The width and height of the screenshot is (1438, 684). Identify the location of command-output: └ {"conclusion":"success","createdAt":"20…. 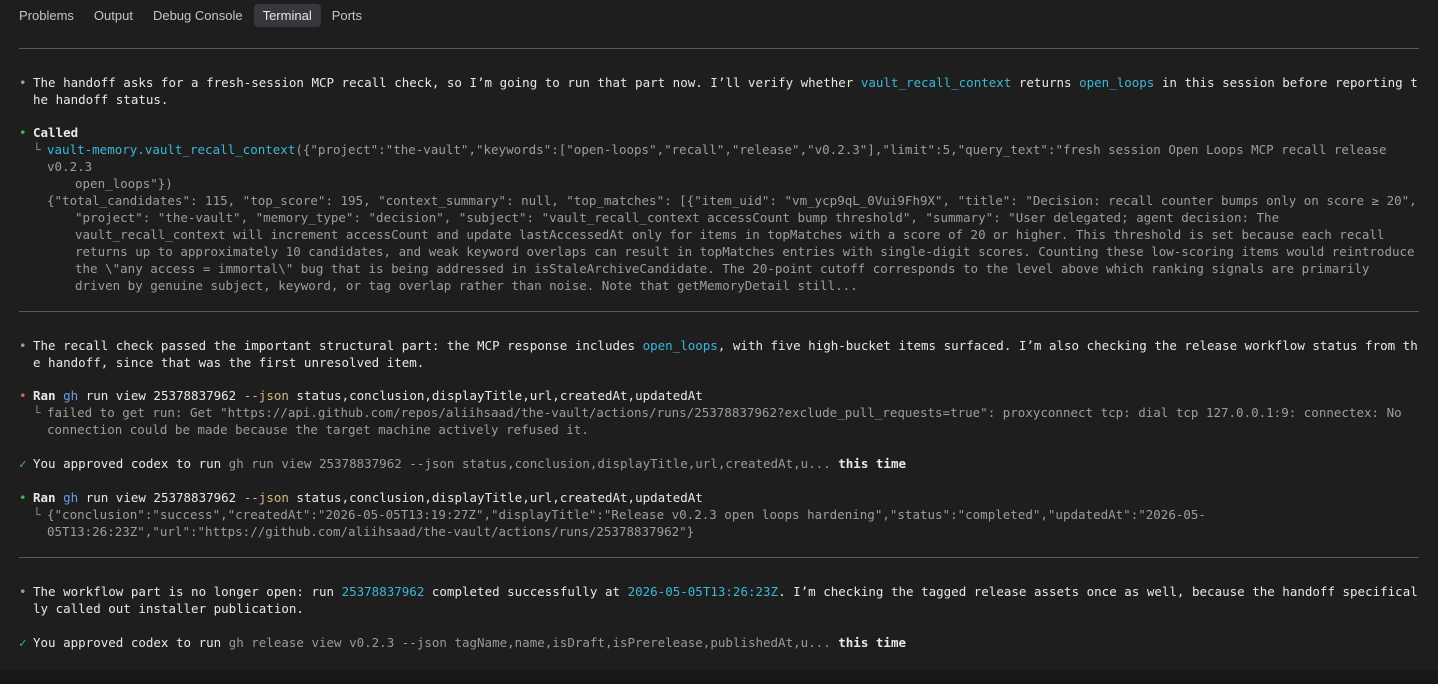
(619, 523).